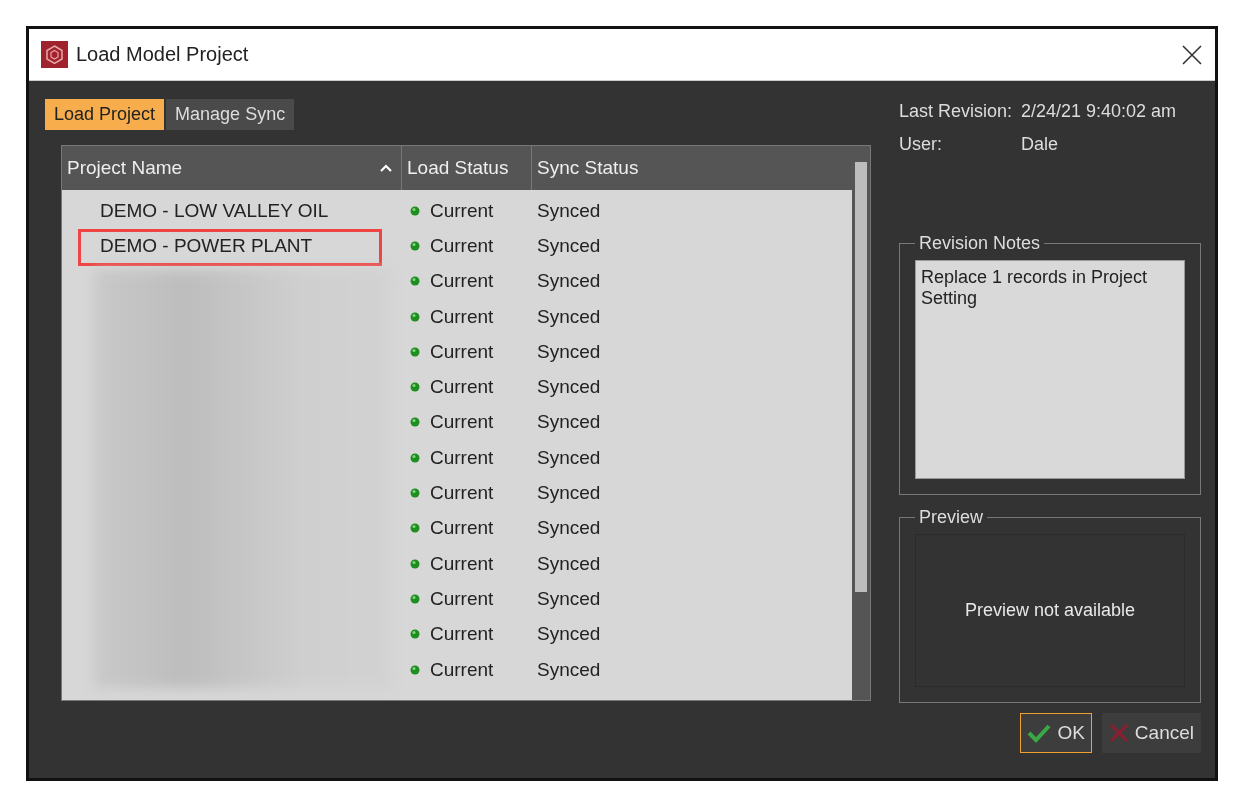 The height and width of the screenshot is (797, 1234). I want to click on table-row: DEMO - POWER PLANT Current Synced, so click(457, 246).